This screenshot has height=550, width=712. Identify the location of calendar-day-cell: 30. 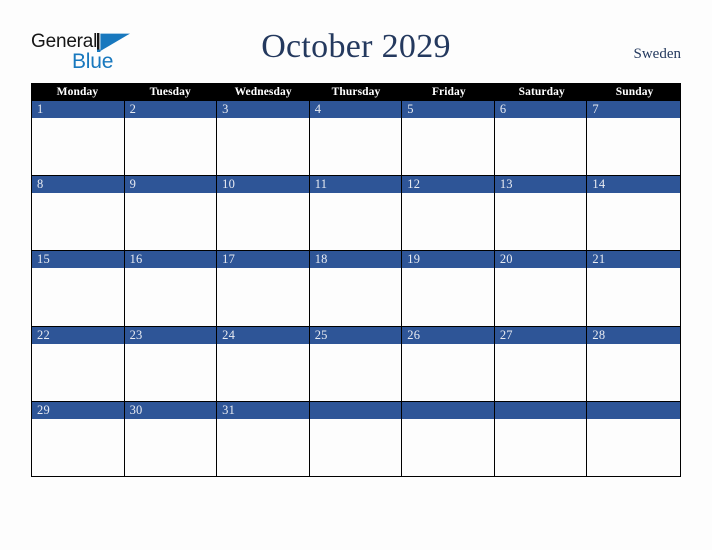
(171, 438).